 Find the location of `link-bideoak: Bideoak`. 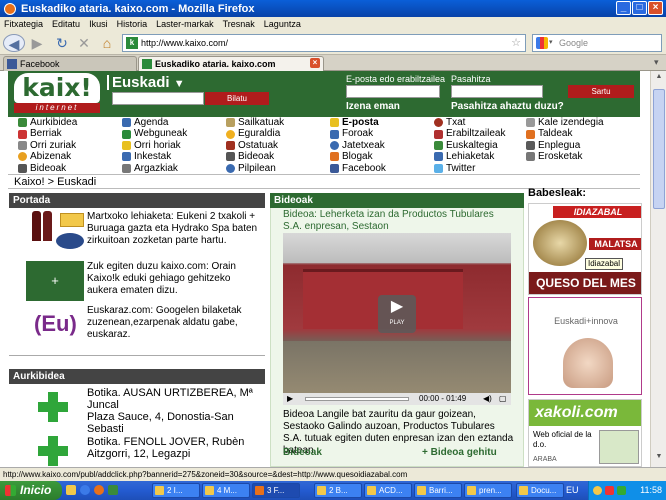

link-bideoak: Bideoak is located at coordinates (47, 168).